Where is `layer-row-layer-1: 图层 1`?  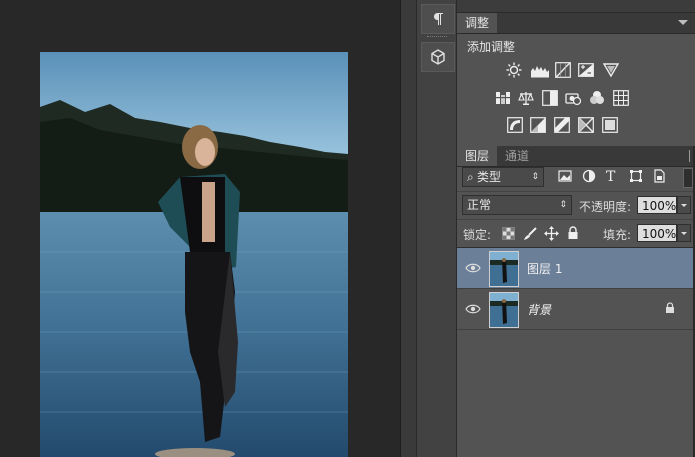
layer-row-layer-1: 图层 1 is located at coordinates (575, 268).